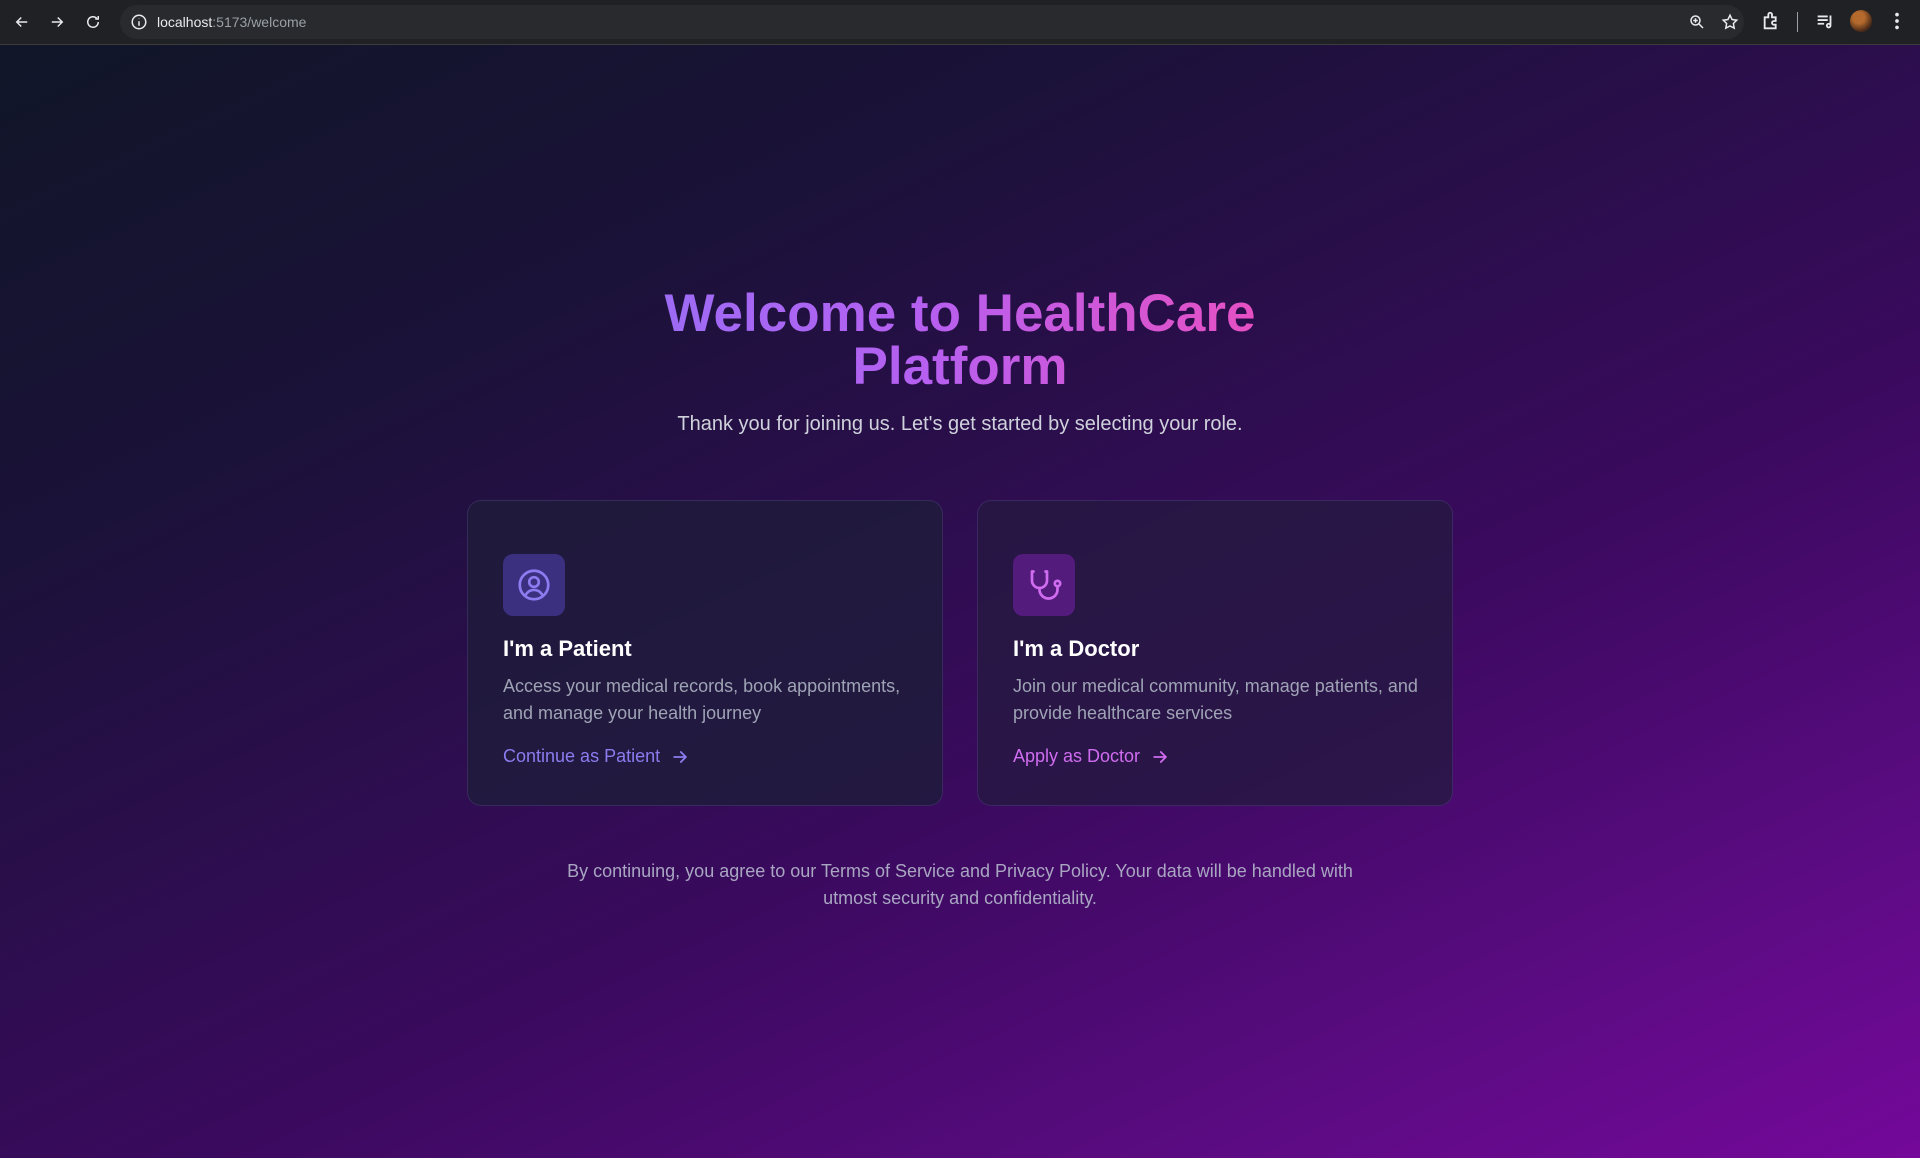 This screenshot has height=1158, width=1920. What do you see at coordinates (139, 22) in the screenshot?
I see `site-info-icon` at bounding box center [139, 22].